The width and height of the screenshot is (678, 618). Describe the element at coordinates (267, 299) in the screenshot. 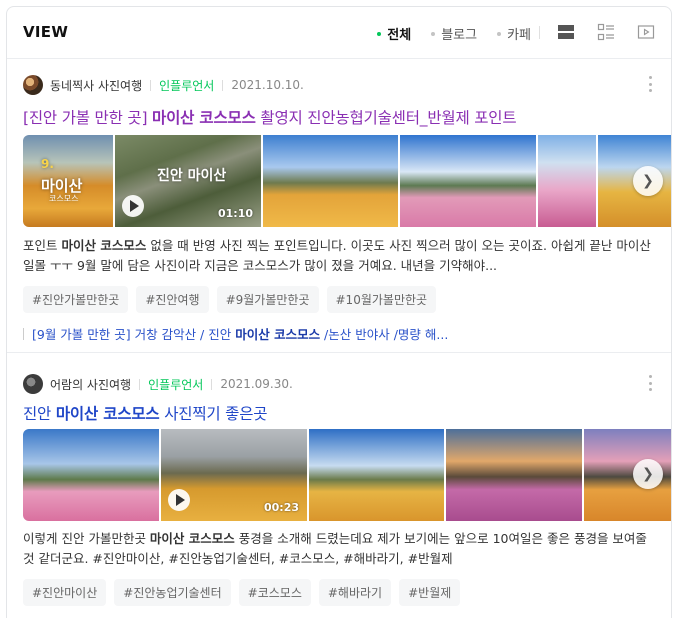

I see `hashtag: #9월가볼만한곳` at that location.